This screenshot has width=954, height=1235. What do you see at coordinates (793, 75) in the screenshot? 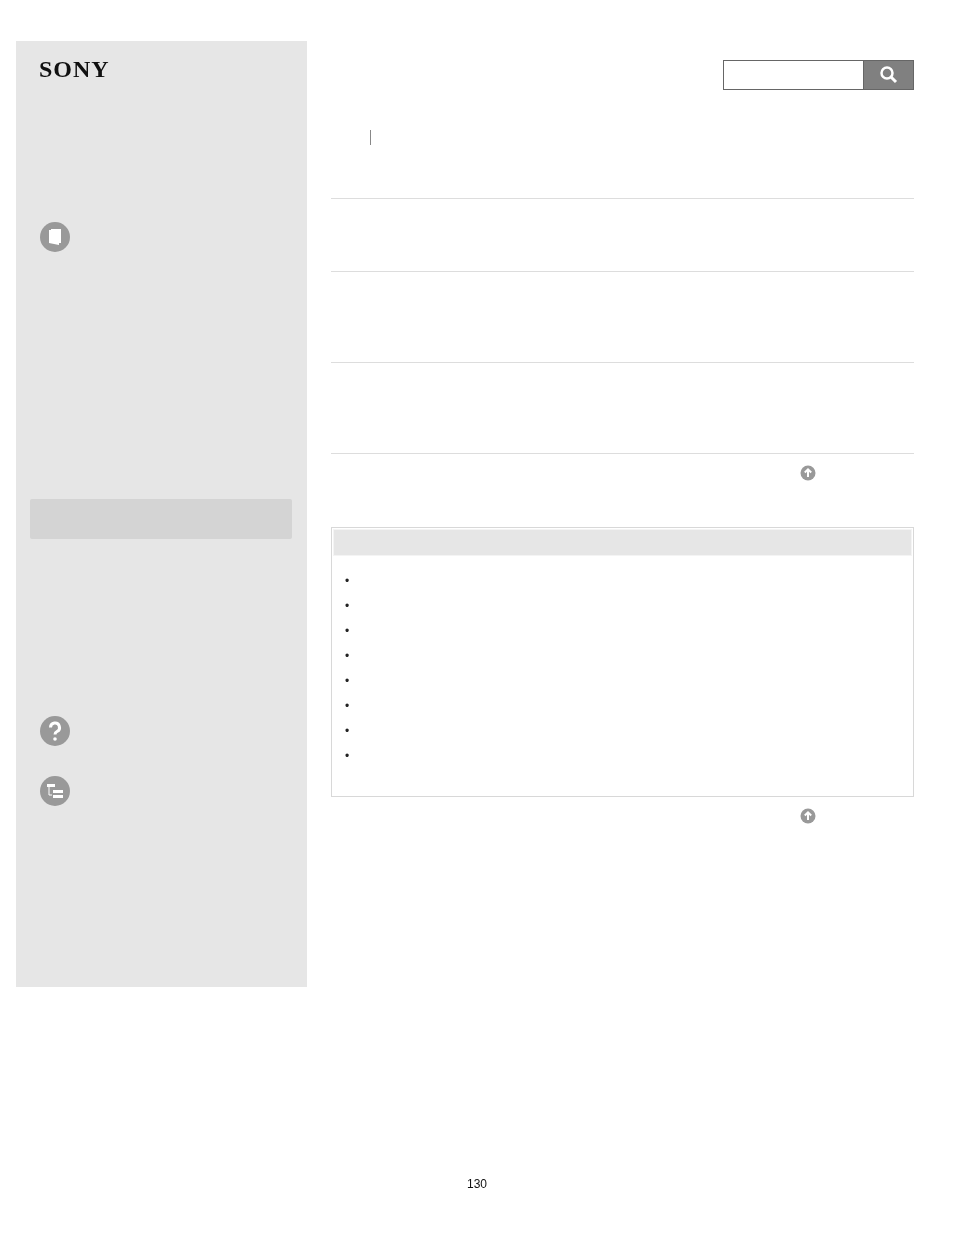
I see `search-field` at bounding box center [793, 75].